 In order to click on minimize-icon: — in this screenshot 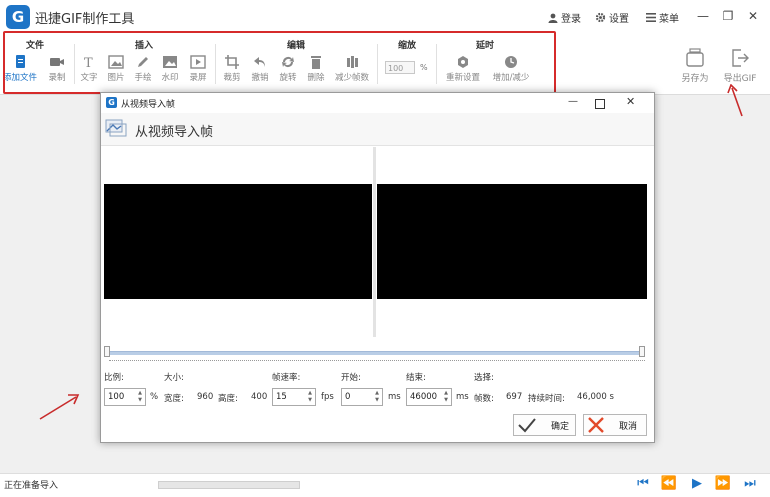, I will do `click(703, 16)`.